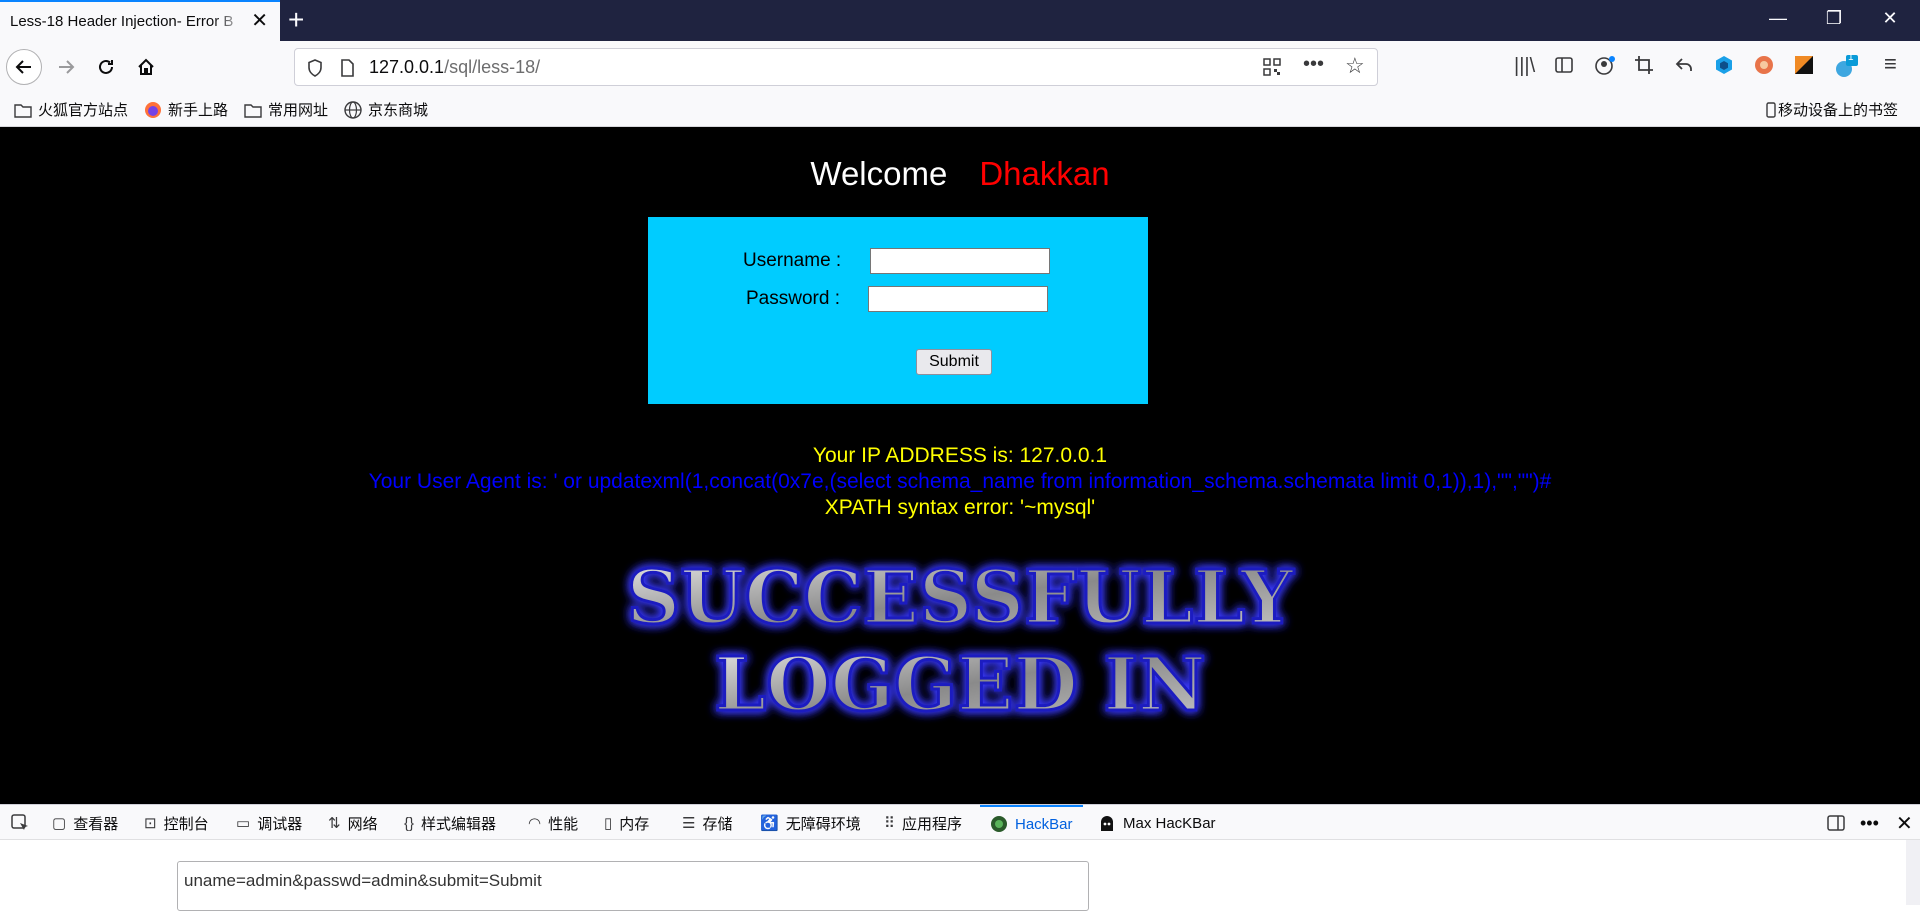  I want to click on reload-icon, so click(106, 66).